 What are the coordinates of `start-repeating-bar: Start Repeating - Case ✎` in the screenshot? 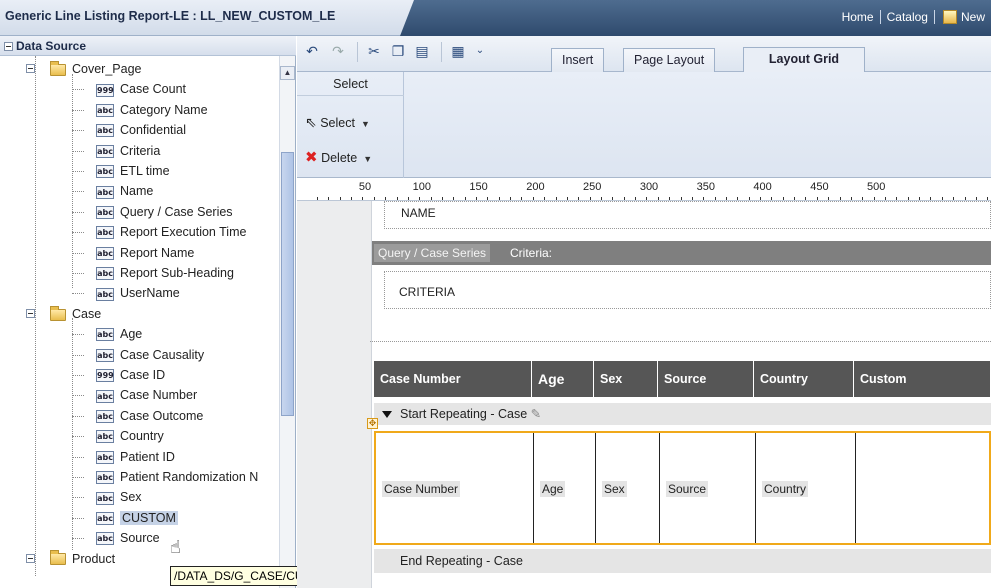 It's located at (682, 414).